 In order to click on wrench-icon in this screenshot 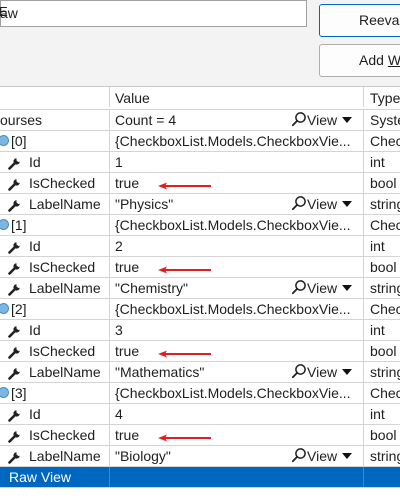, I will do `click(15, 267)`.